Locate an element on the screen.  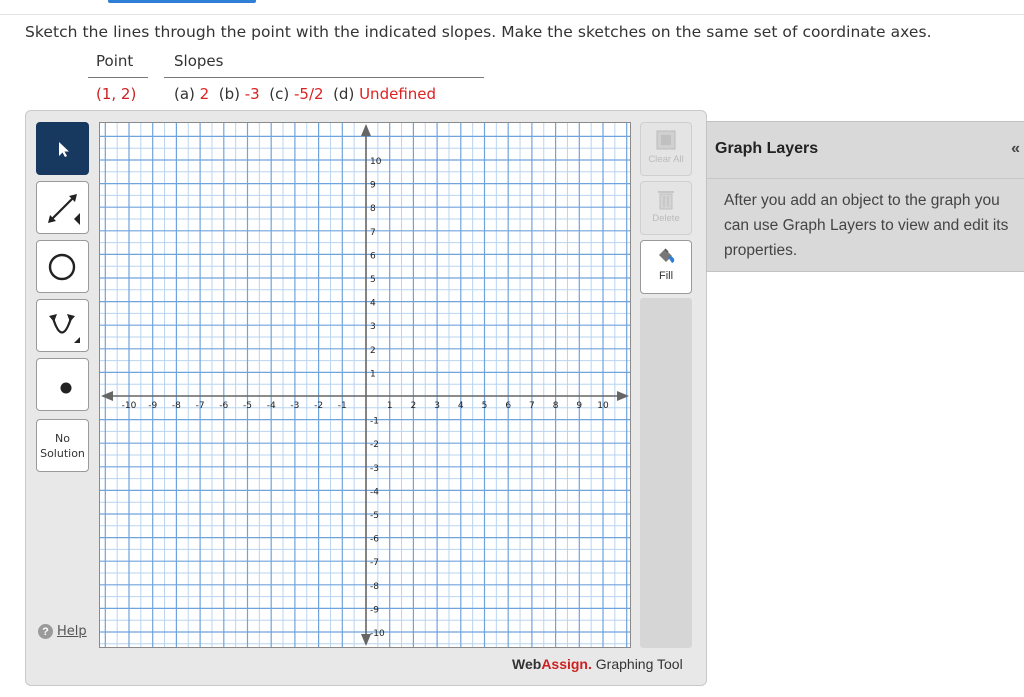
x-tick-label: -3 is located at coordinates (294, 406).